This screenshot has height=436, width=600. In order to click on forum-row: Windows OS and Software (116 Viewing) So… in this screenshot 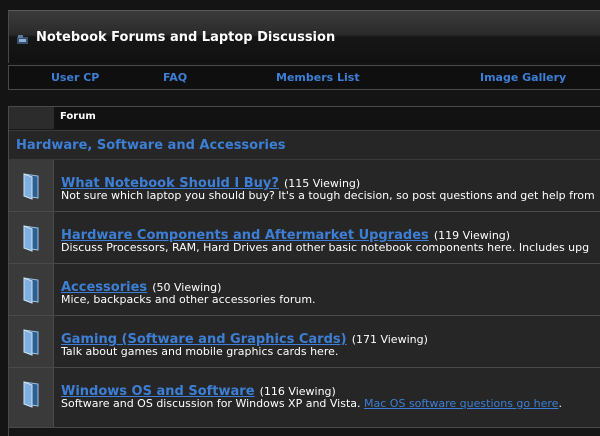, I will do `click(304, 398)`.